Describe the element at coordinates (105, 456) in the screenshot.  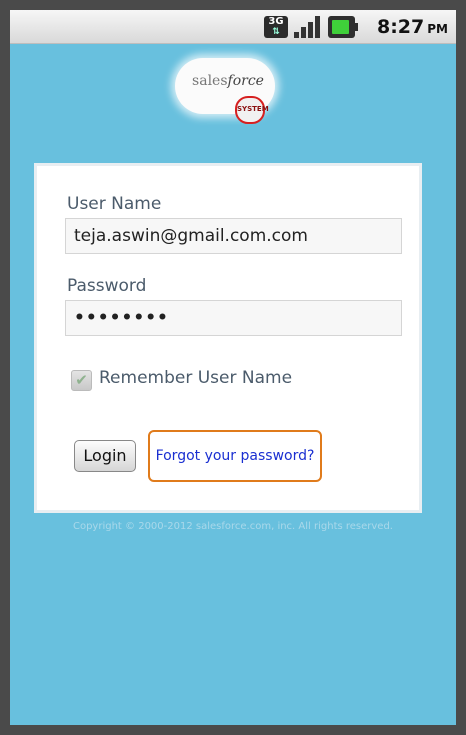
I see `login-button: Login` at that location.